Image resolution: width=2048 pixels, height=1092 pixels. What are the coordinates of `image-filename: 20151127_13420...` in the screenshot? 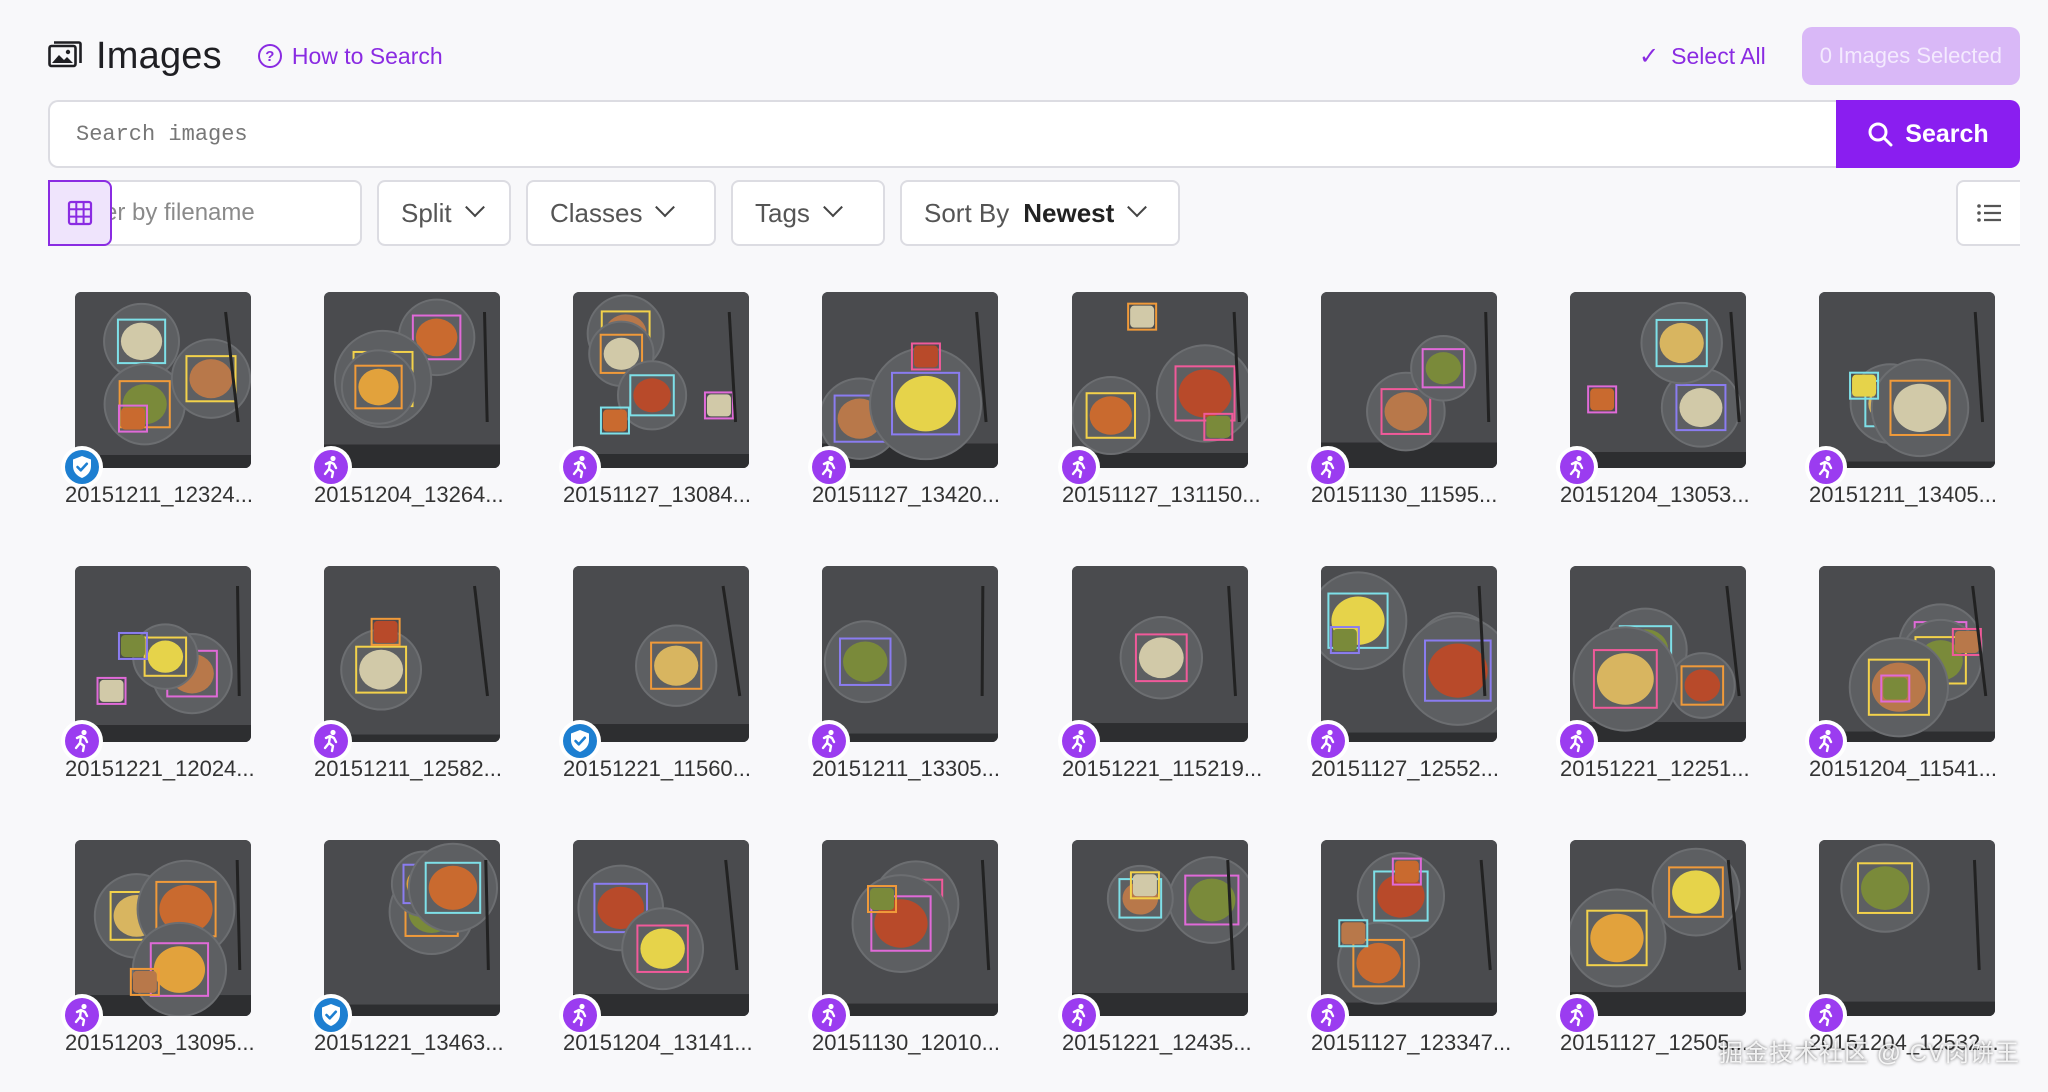 It's located at (906, 494).